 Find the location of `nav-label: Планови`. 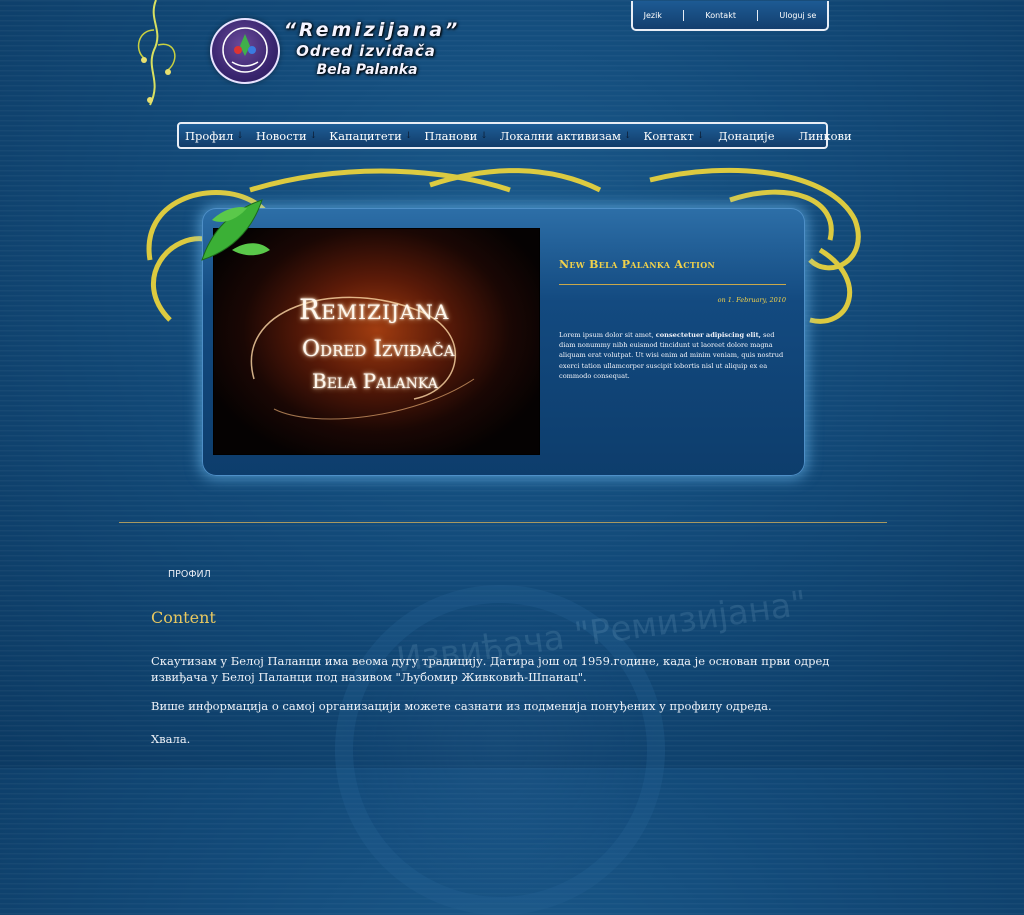

nav-label: Планови is located at coordinates (451, 135).